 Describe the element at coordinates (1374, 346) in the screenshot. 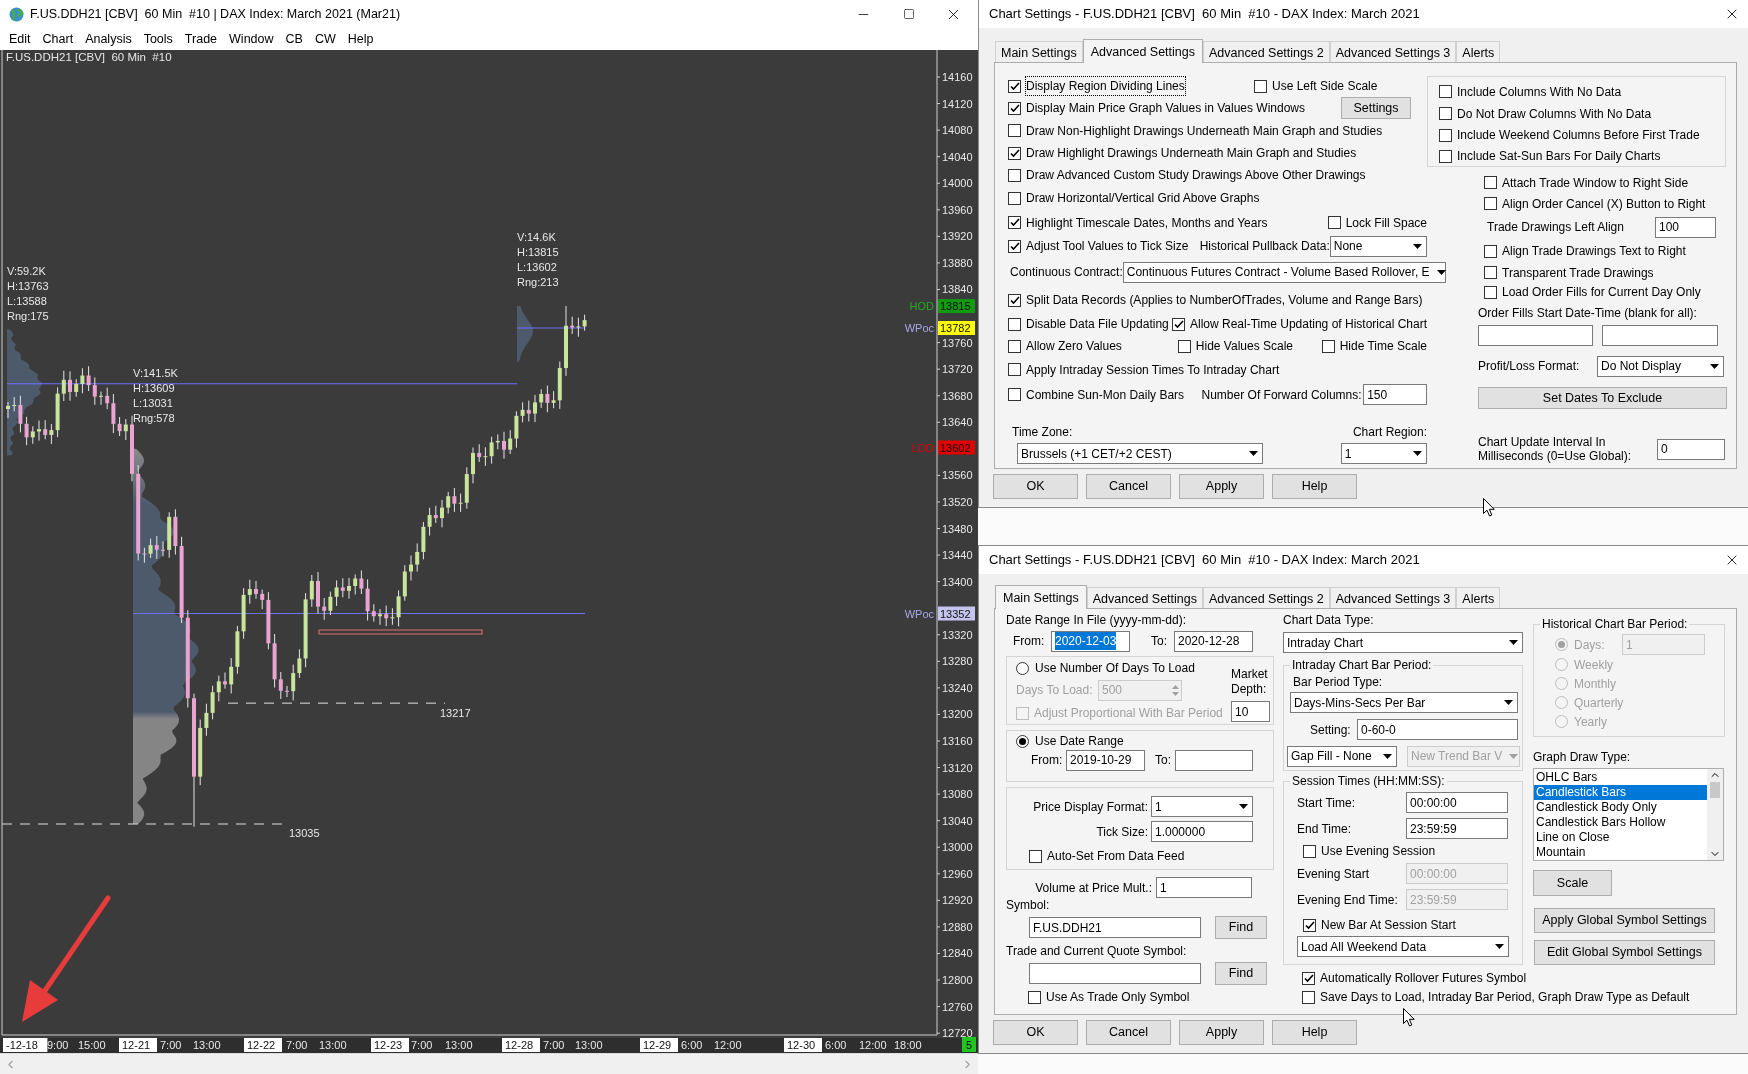

I see `checkbox: Hide Time Scale` at that location.